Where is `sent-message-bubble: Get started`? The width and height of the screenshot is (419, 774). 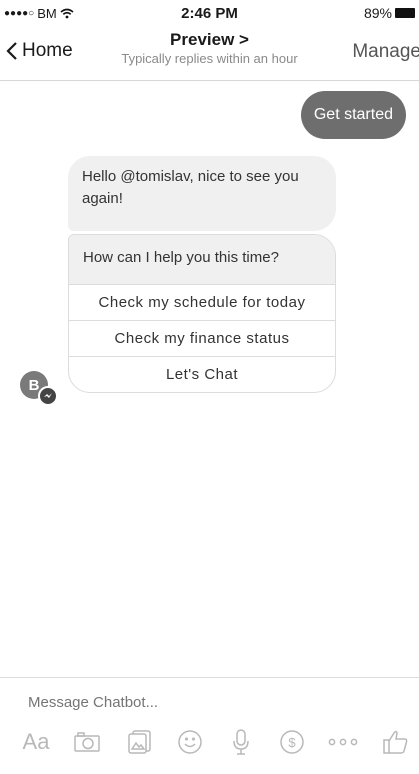 sent-message-bubble: Get started is located at coordinates (353, 115).